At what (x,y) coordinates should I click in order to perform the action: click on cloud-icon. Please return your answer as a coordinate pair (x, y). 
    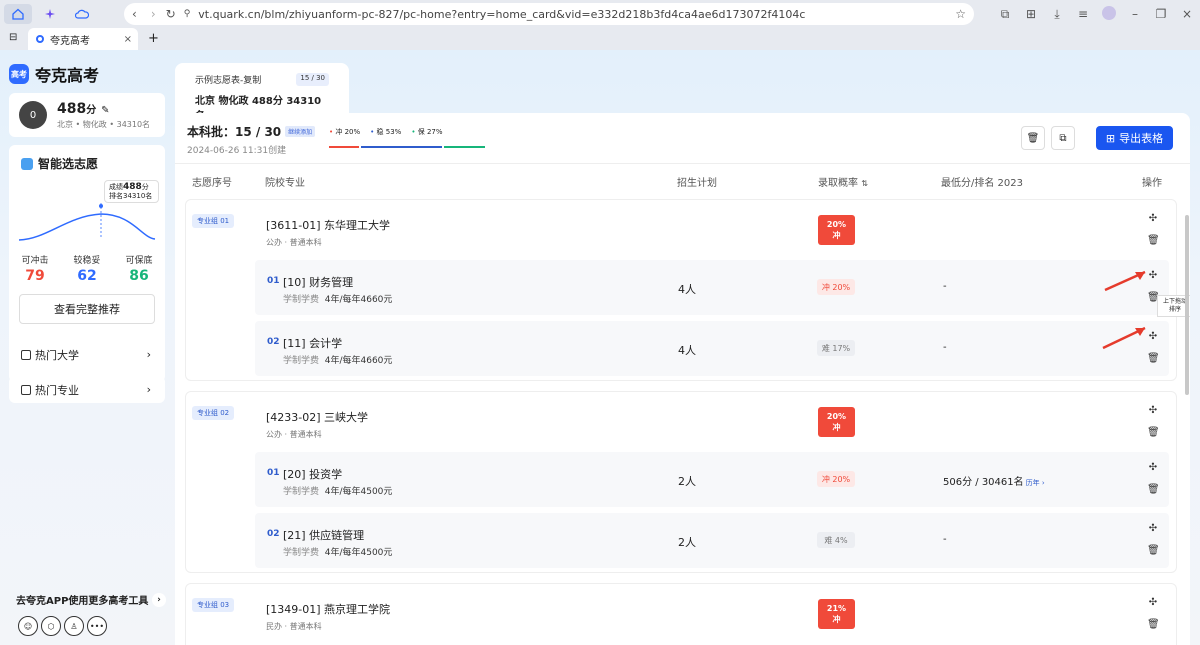
    Looking at the image, I should click on (82, 14).